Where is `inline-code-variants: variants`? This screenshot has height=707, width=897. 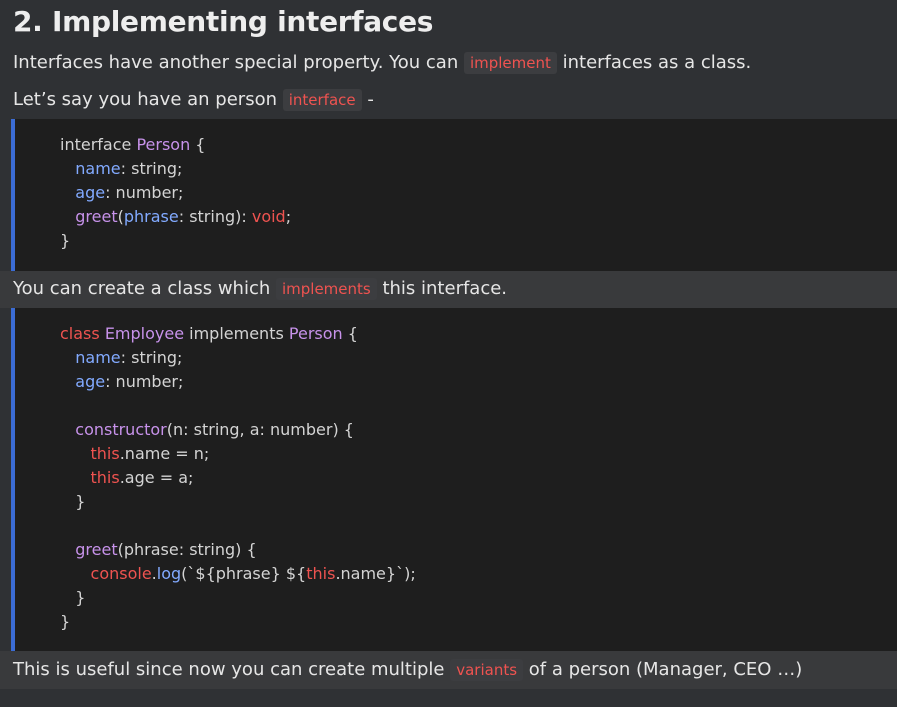 inline-code-variants: variants is located at coordinates (487, 670).